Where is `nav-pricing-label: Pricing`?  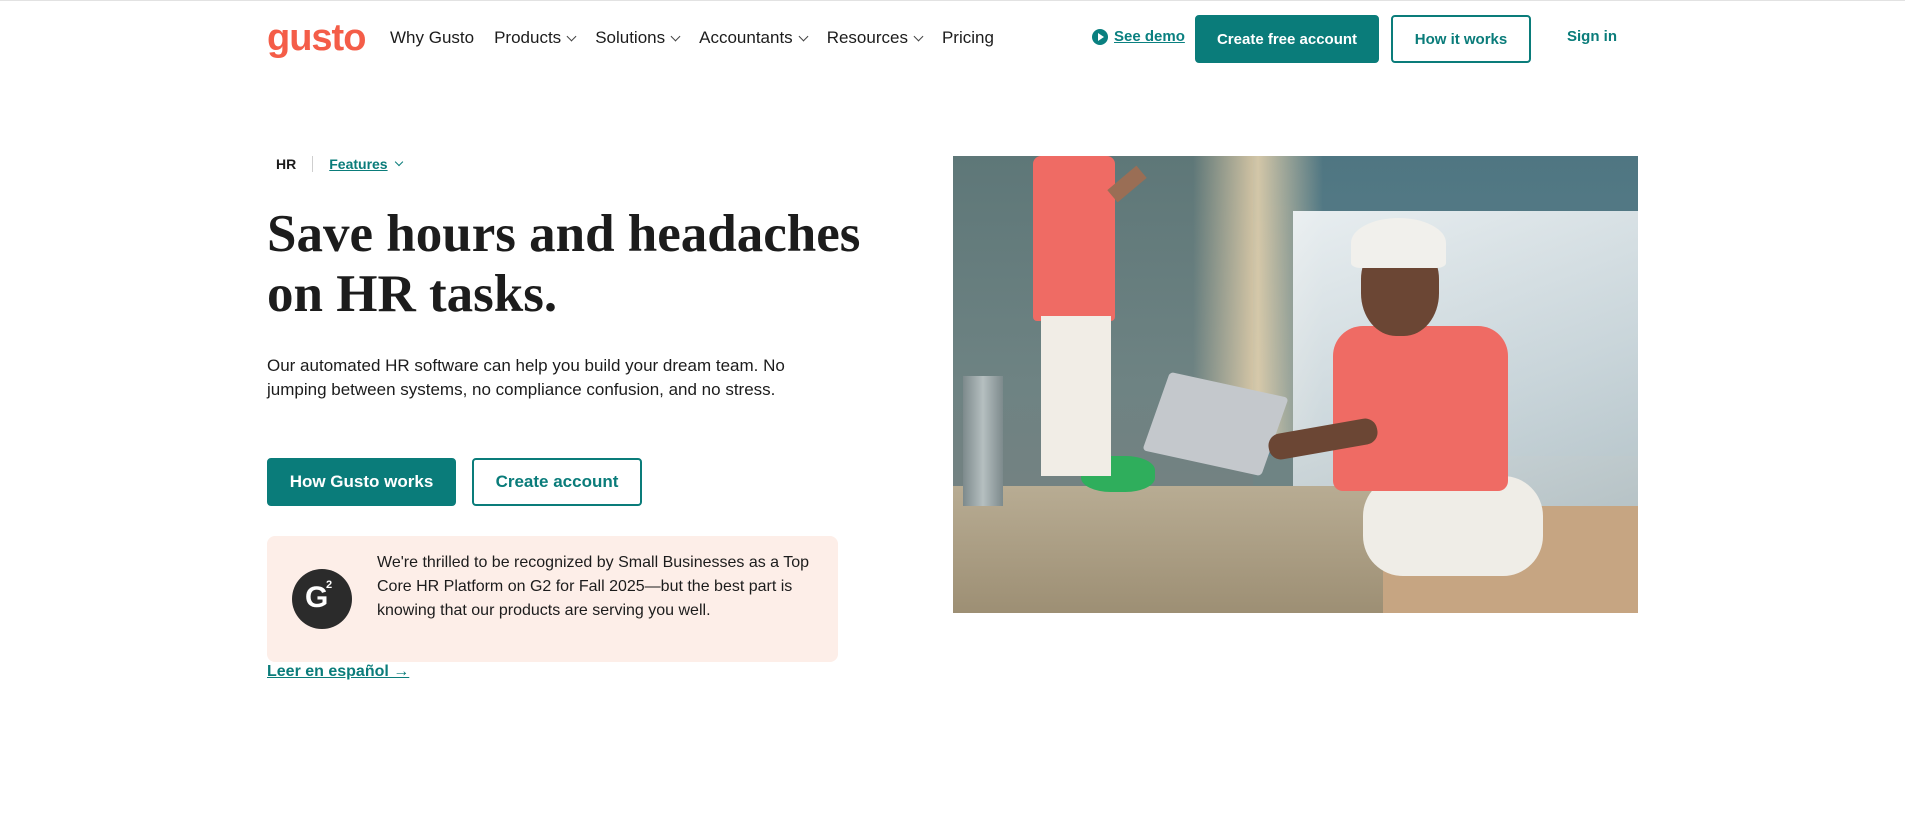
nav-pricing-label: Pricing is located at coordinates (967, 37).